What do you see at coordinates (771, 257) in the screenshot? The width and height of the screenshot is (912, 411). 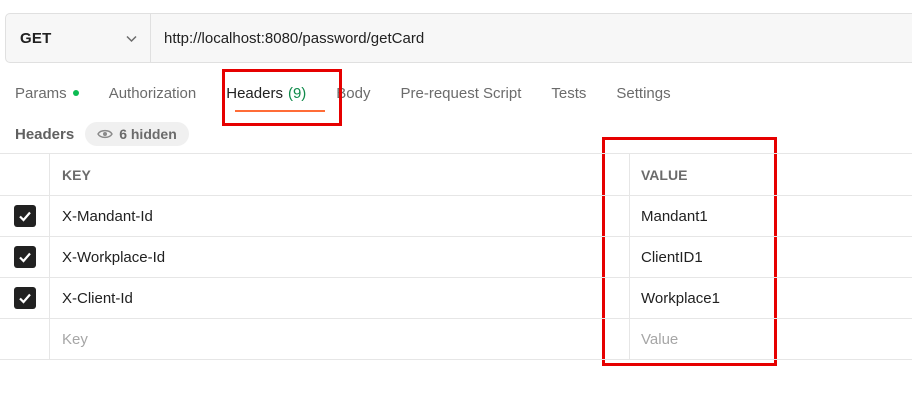 I see `header-value-cell: ClientID1` at bounding box center [771, 257].